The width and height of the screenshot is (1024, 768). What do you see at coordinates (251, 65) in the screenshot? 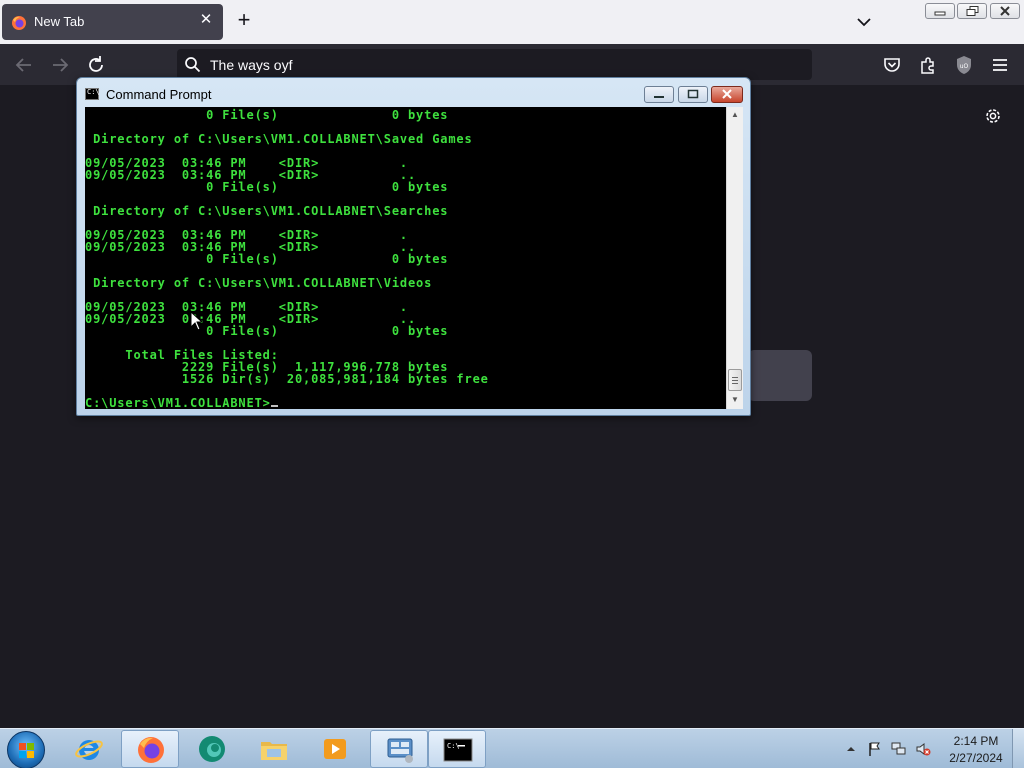
I see `address-bar-text: The ways oyf` at bounding box center [251, 65].